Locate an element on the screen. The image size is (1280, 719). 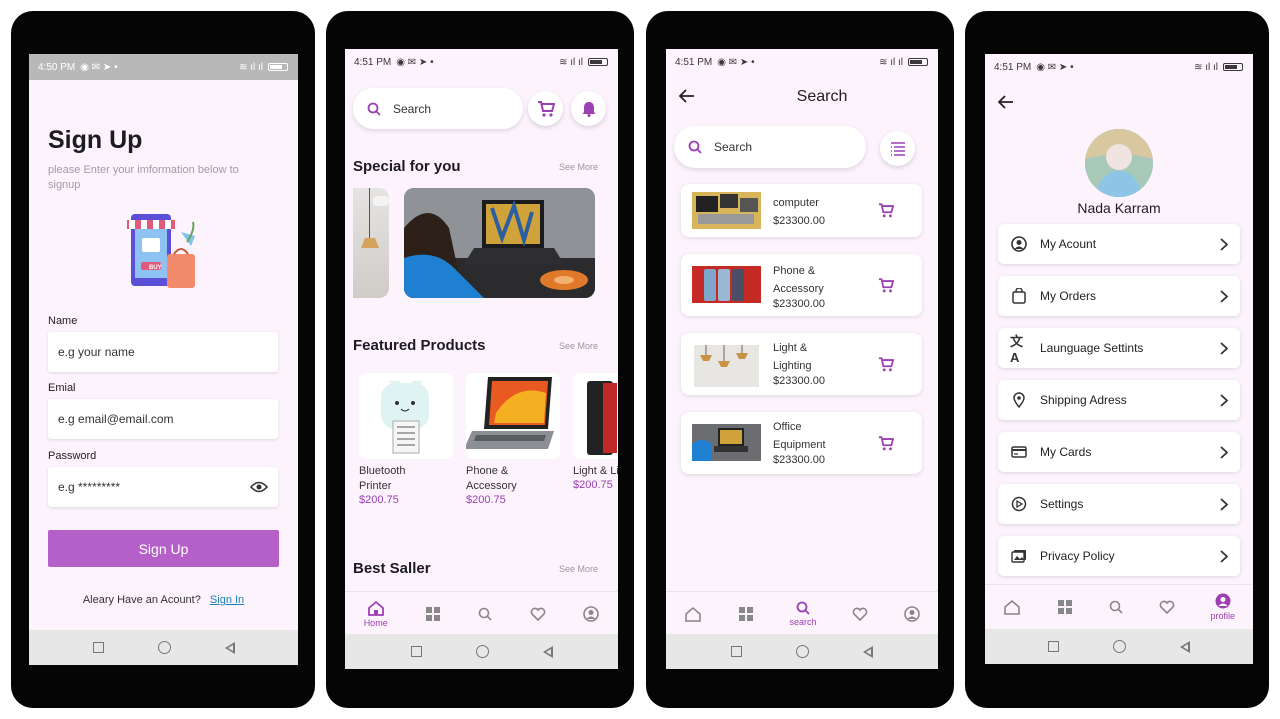
email-label: Emial is located at coordinates (62, 388).